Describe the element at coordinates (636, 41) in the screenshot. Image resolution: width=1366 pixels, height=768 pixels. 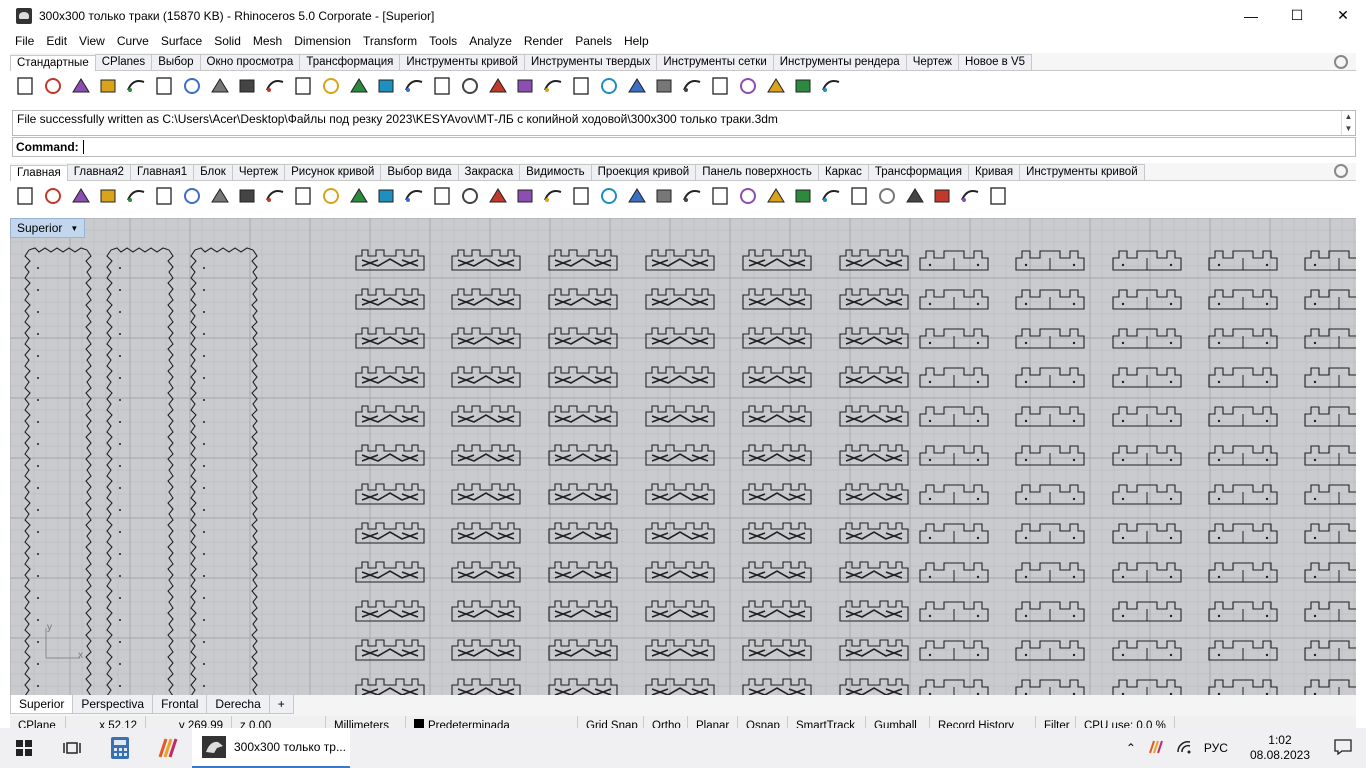
I see `menu-help: Help` at that location.